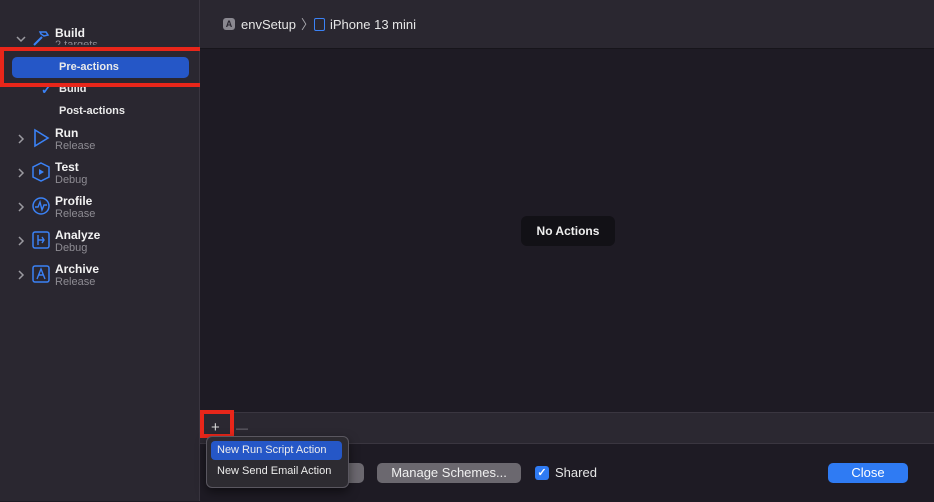 The height and width of the screenshot is (502, 934). Describe the element at coordinates (92, 111) in the screenshot. I see `sidebar-item-label: Post-actions` at that location.